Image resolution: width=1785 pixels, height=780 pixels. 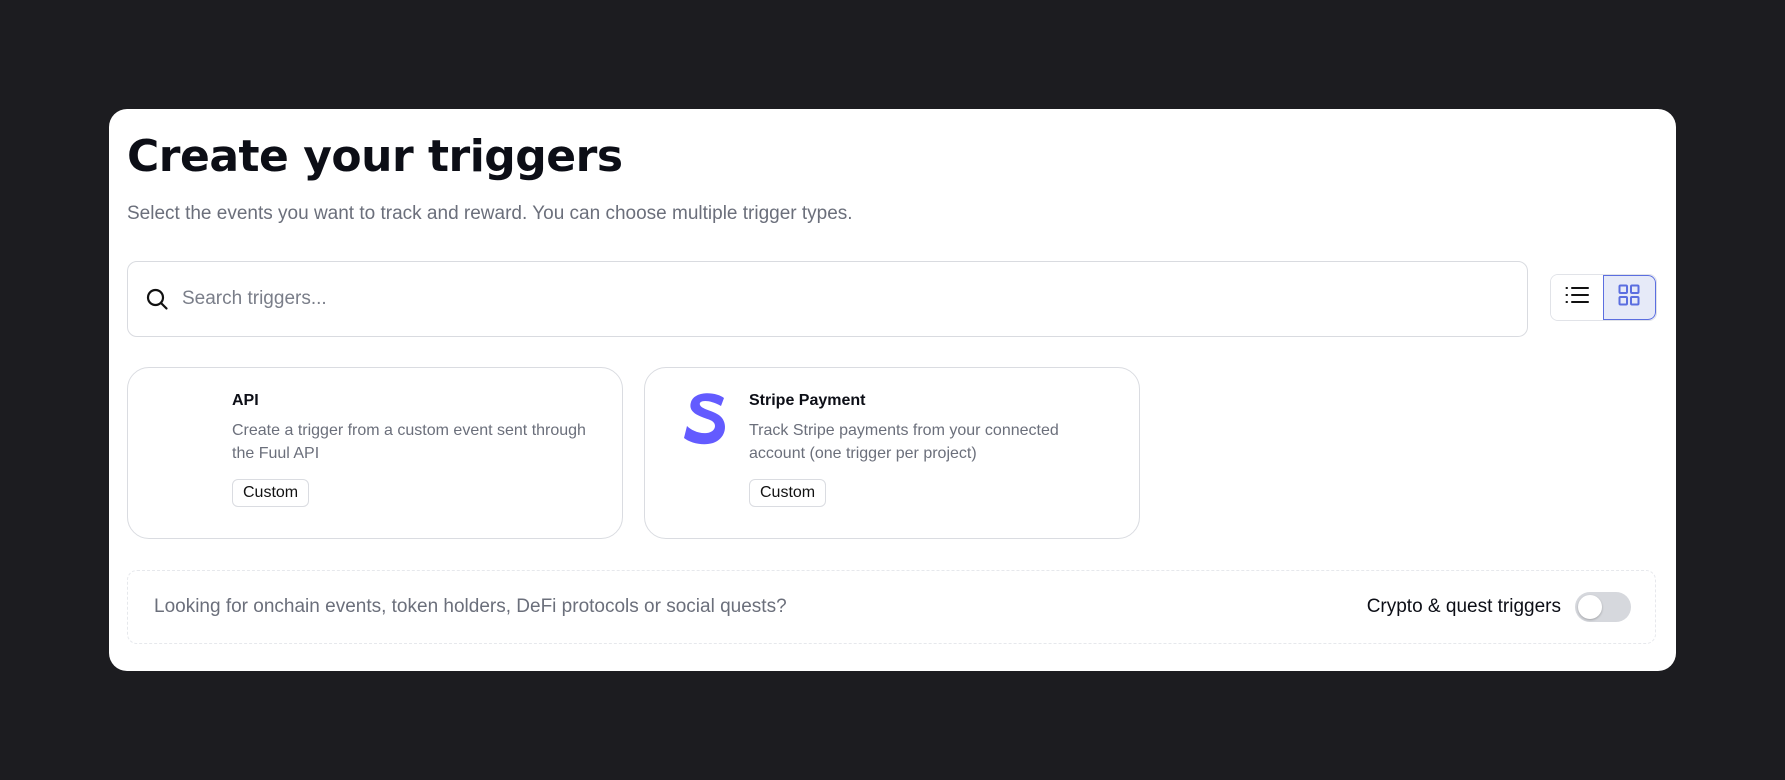 I want to click on stripe-logo-icon, so click(x=706, y=418).